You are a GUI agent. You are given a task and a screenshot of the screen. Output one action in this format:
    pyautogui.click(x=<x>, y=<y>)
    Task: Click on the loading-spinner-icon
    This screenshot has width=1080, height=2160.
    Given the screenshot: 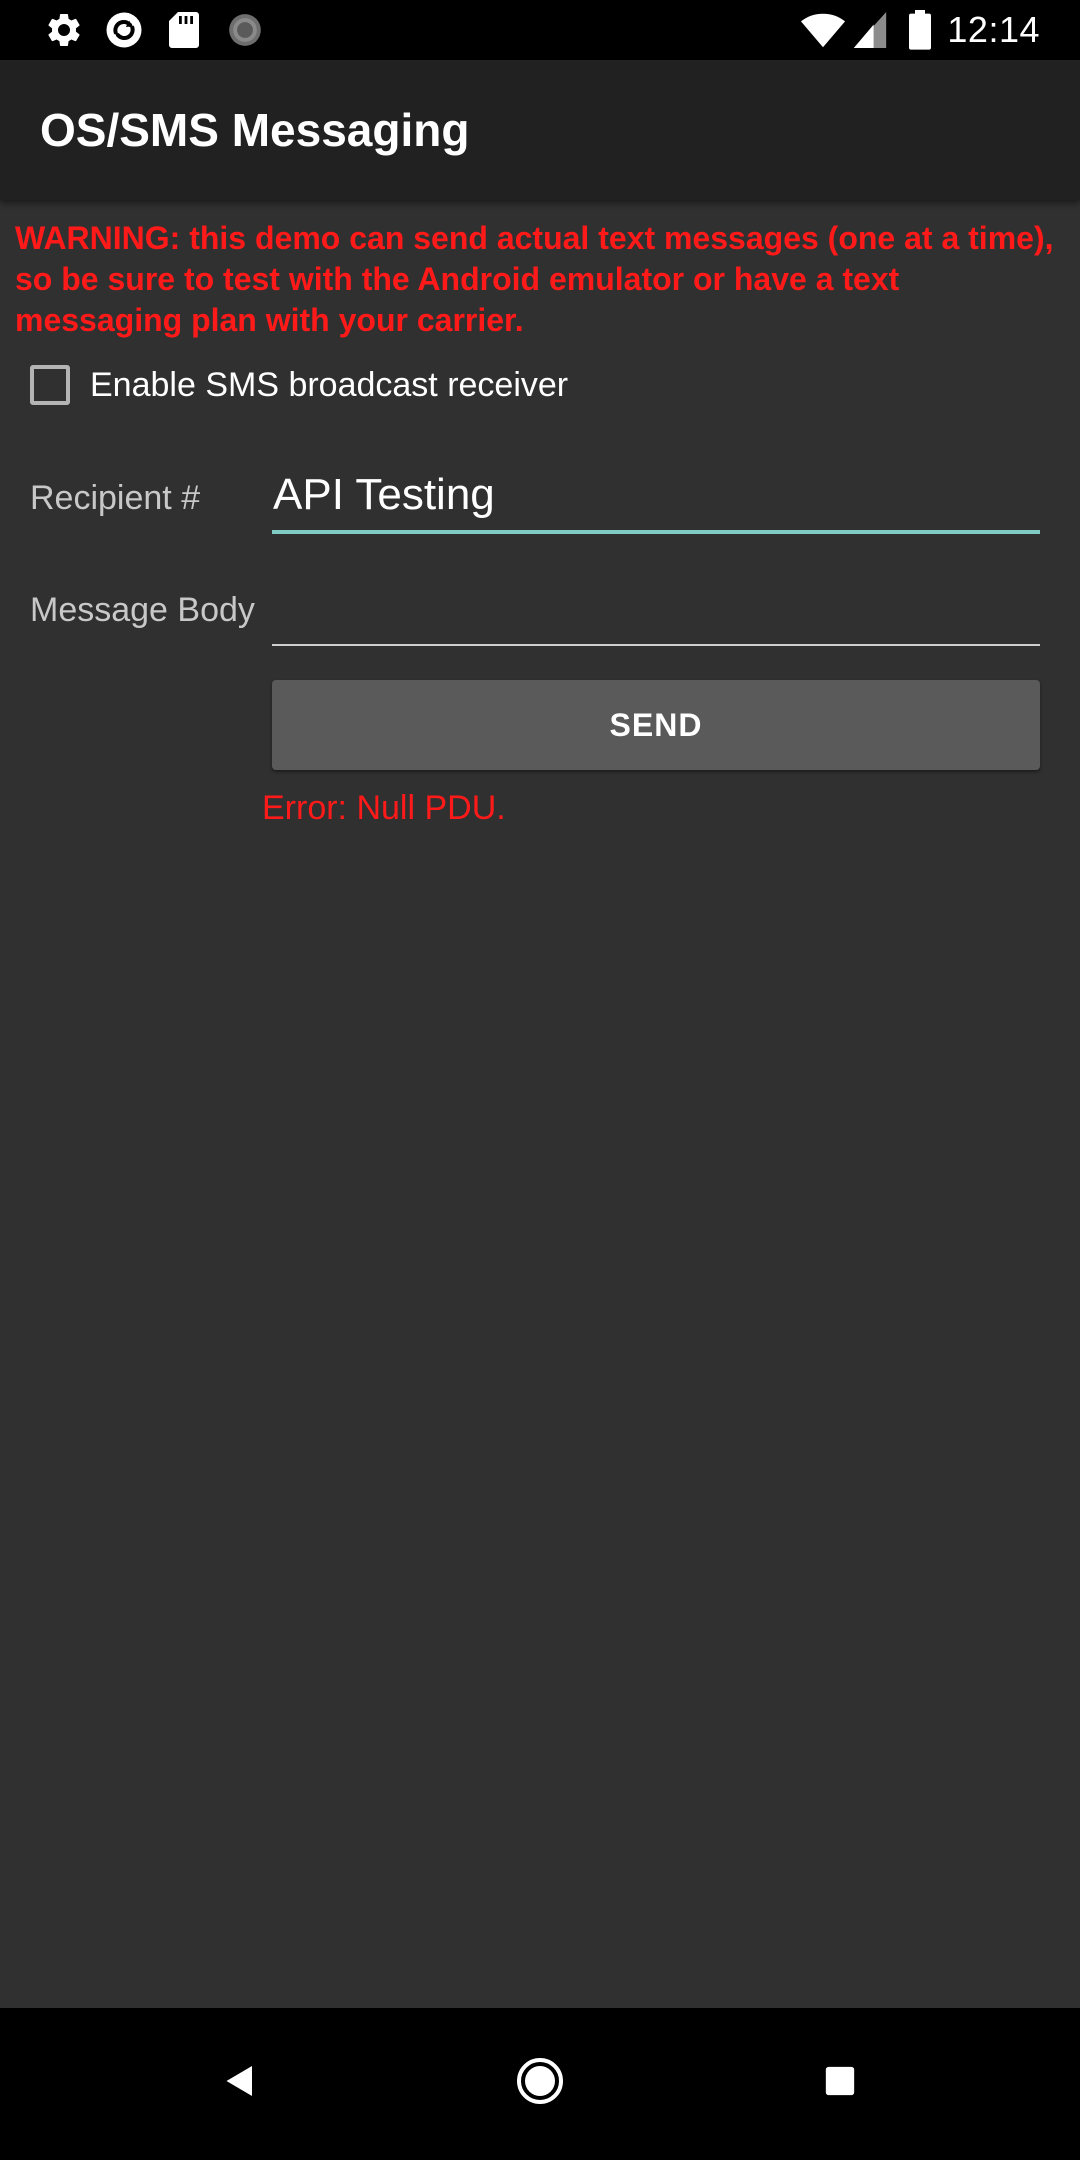 What is the action you would take?
    pyautogui.click(x=245, y=30)
    